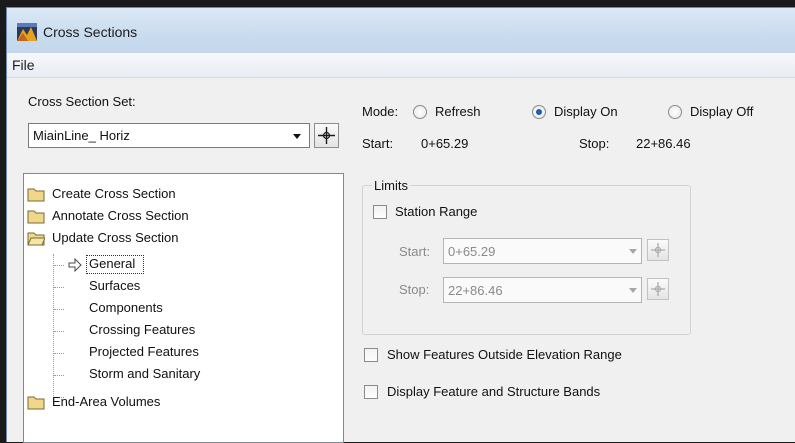 Image resolution: width=795 pixels, height=443 pixels. I want to click on tree-label: Components, so click(126, 307).